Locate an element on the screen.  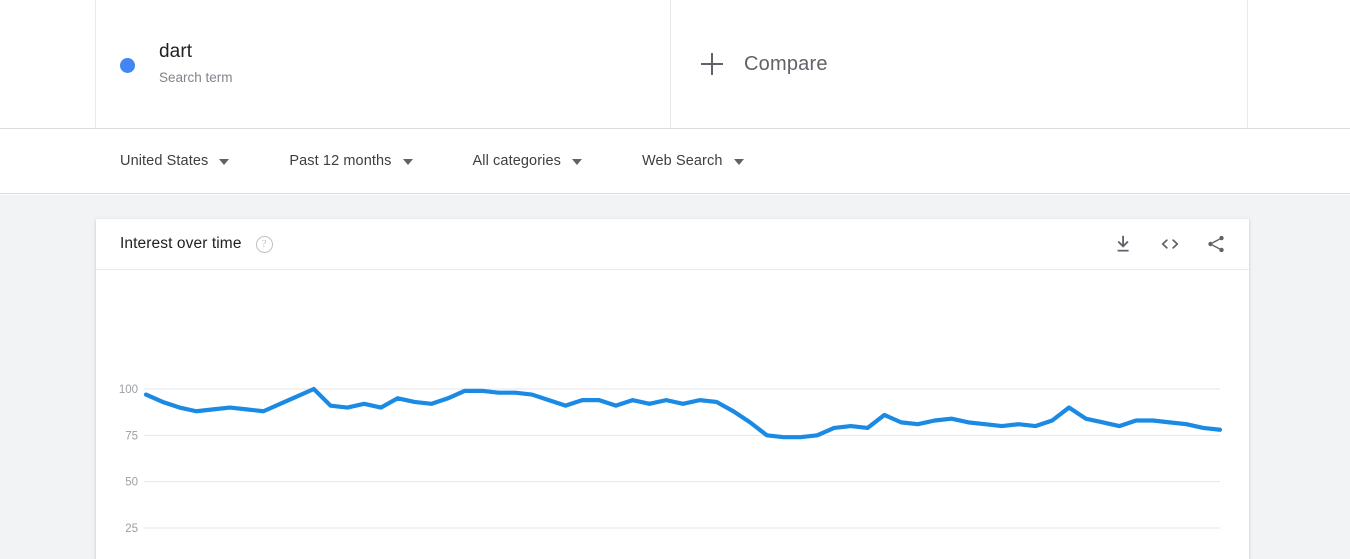
filter-location: United States is located at coordinates (175, 161).